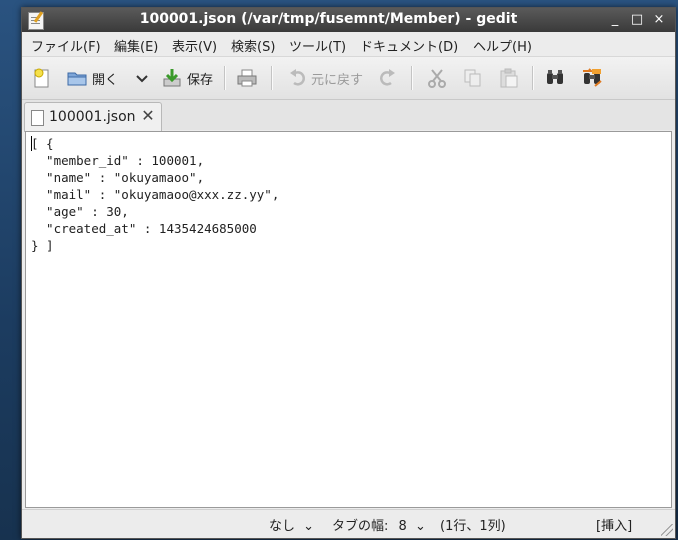  What do you see at coordinates (77, 78) in the screenshot?
I see `folder-open-icon` at bounding box center [77, 78].